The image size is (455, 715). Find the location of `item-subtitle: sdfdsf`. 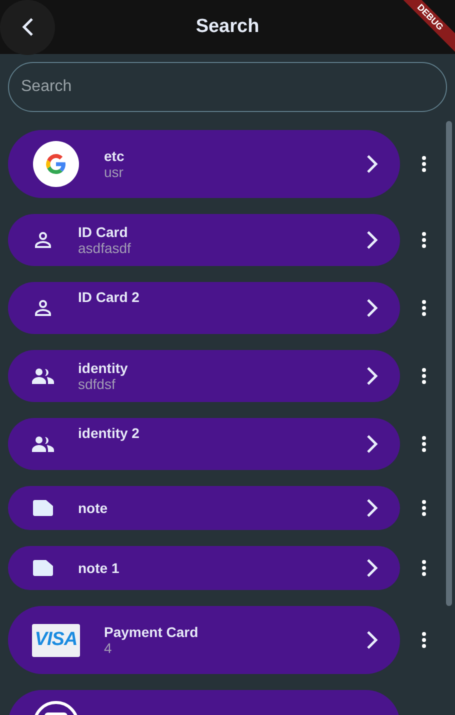

item-subtitle: sdfdsf is located at coordinates (97, 384).